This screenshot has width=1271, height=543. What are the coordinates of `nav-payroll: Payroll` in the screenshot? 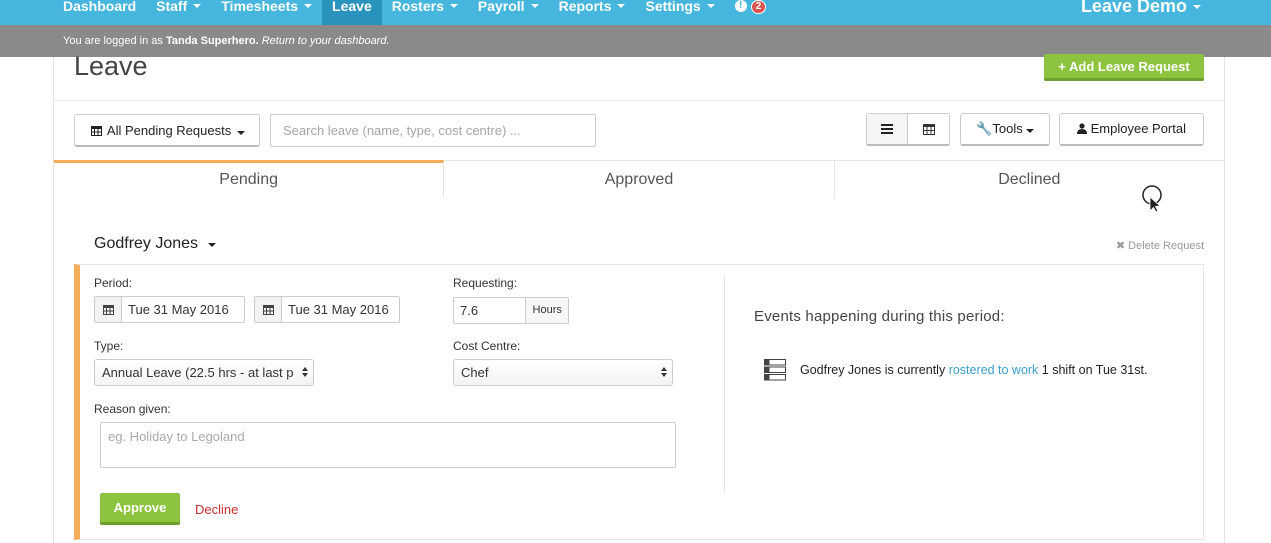 It's located at (508, 12).